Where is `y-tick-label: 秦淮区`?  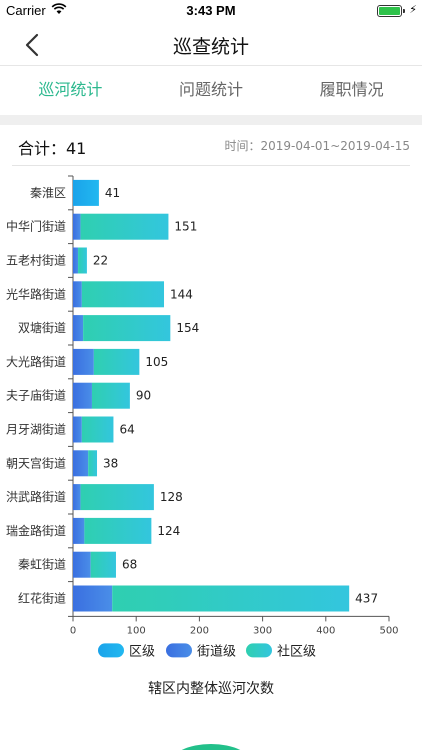 y-tick-label: 秦淮区 is located at coordinates (48, 193).